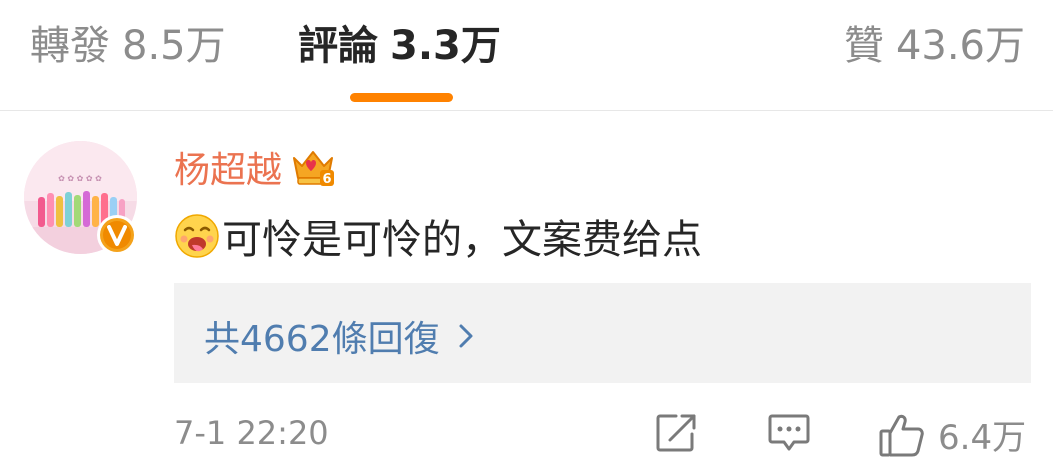 This screenshot has height=459, width=1053. I want to click on greedy-face-emoji-icon, so click(197, 236).